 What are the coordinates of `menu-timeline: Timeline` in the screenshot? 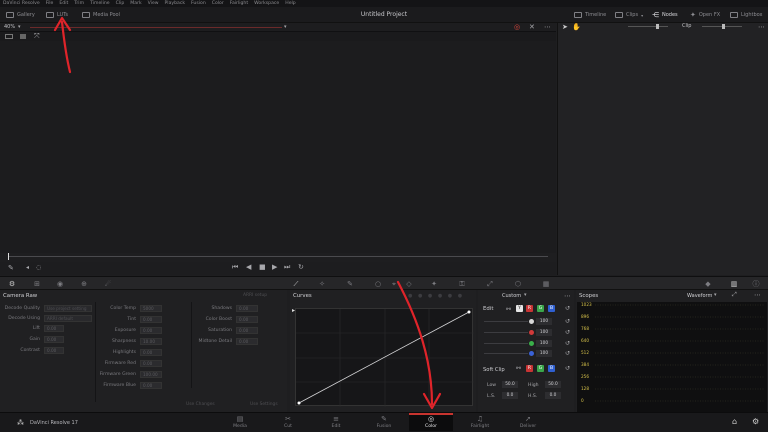 It's located at (100, 3).